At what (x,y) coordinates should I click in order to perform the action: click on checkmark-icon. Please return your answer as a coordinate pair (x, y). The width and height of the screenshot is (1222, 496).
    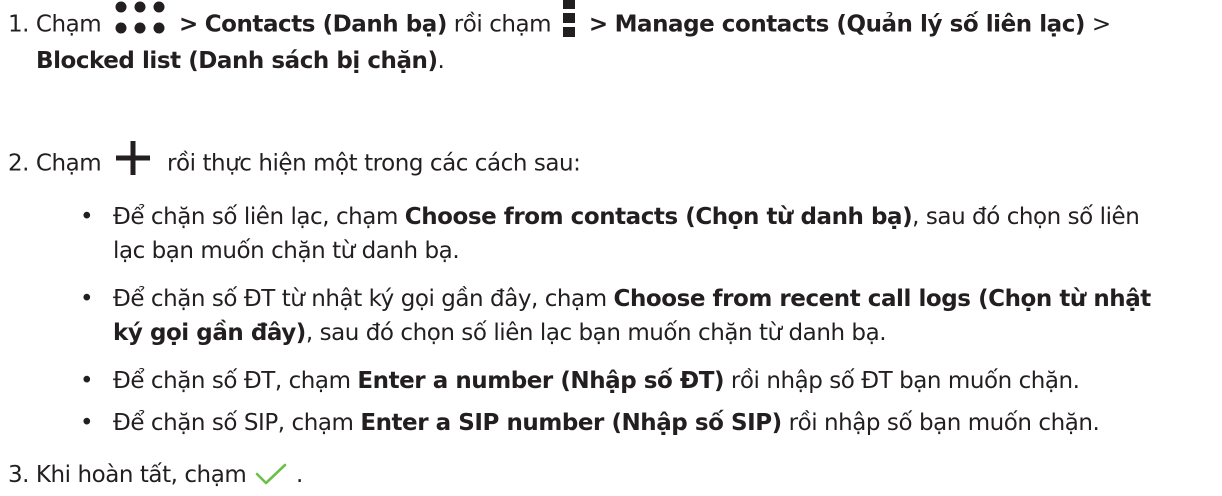
    Looking at the image, I should click on (271, 474).